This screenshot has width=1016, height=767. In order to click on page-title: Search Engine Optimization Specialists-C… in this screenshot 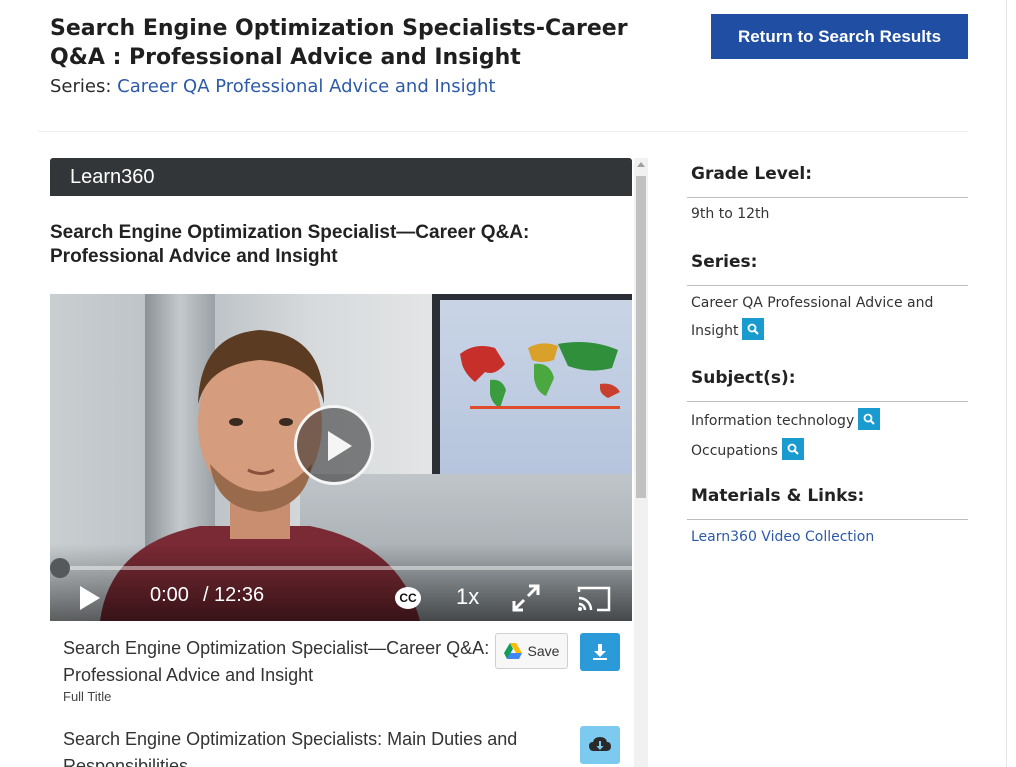, I will do `click(339, 43)`.